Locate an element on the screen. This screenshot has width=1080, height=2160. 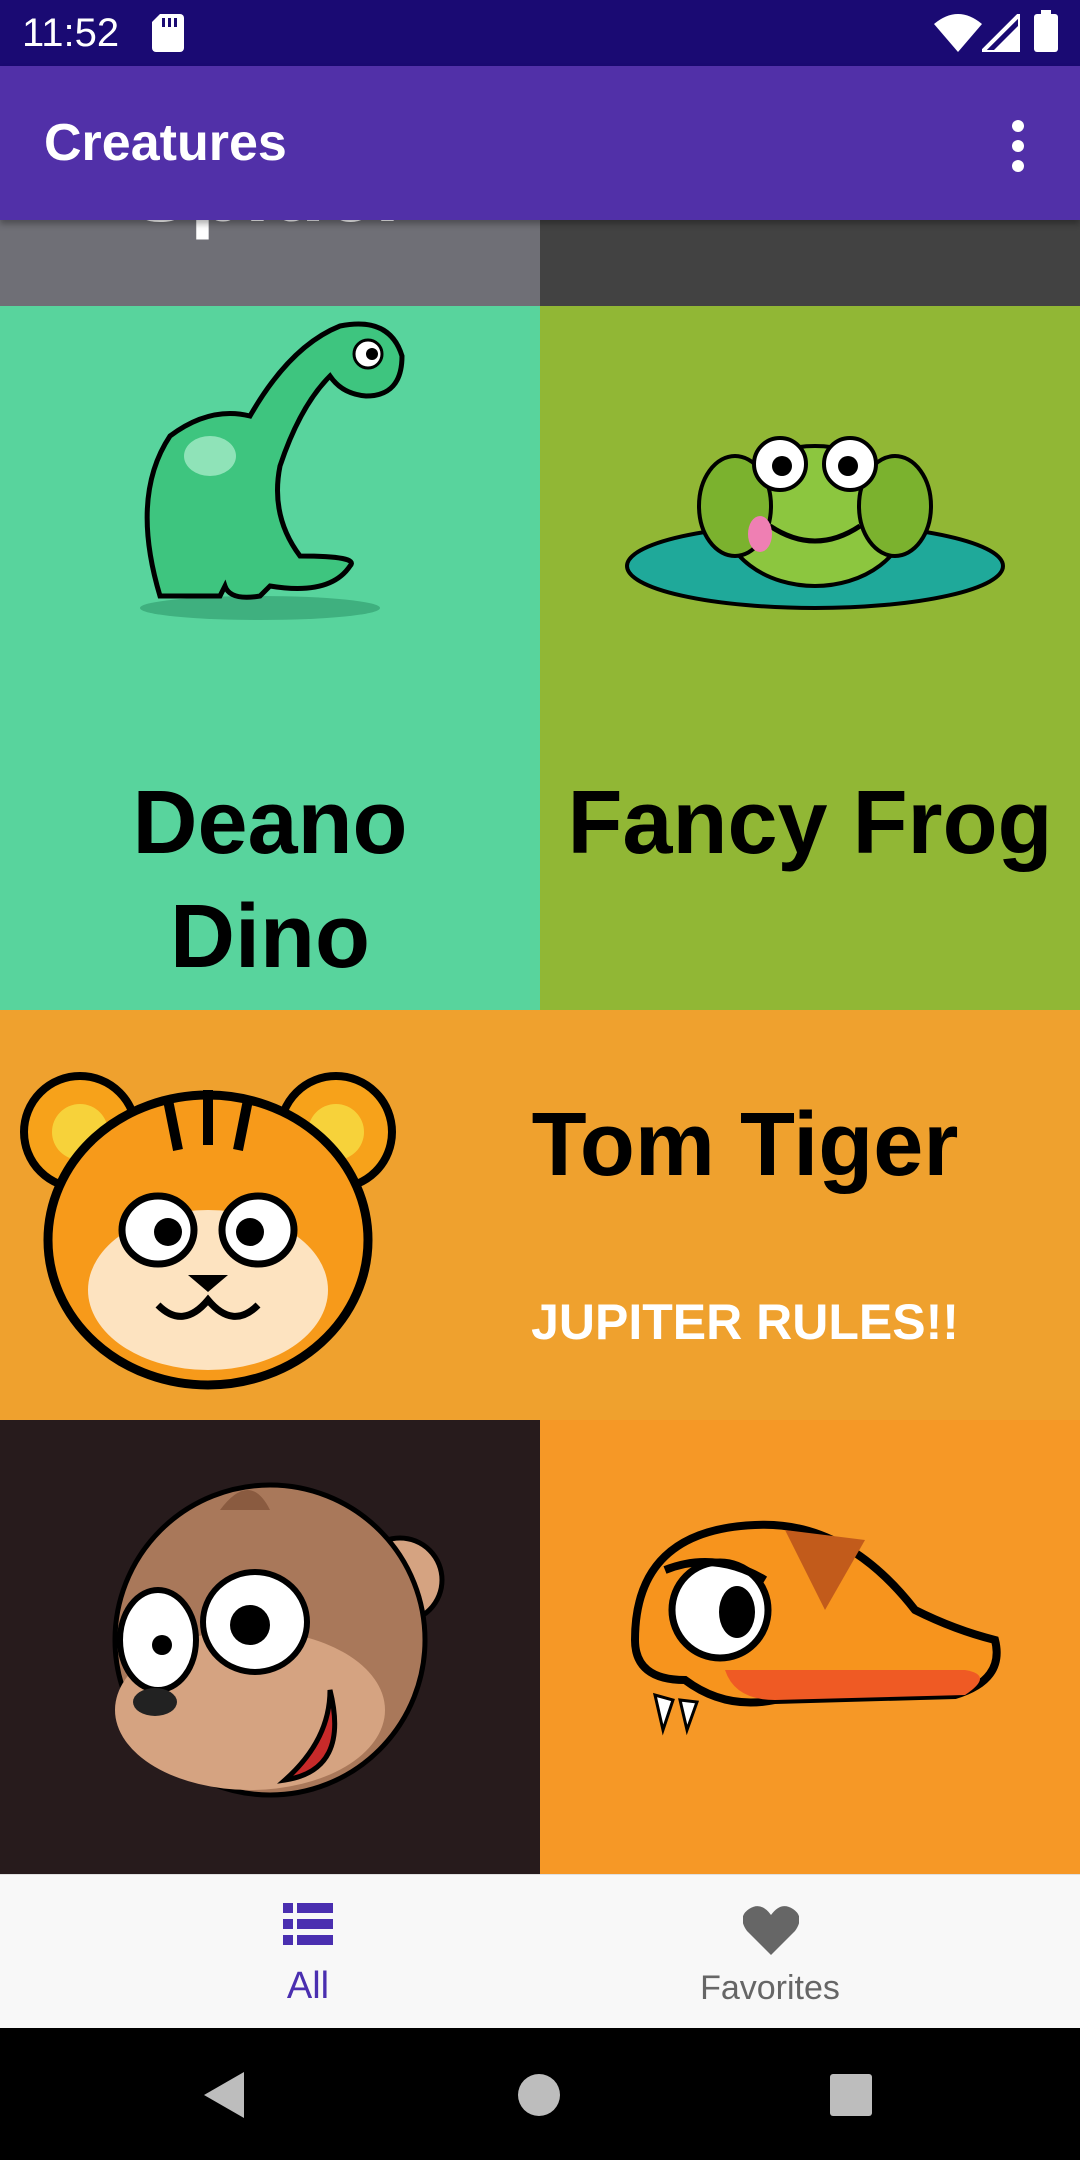
creature-tile-monkey is located at coordinates (270, 1647).